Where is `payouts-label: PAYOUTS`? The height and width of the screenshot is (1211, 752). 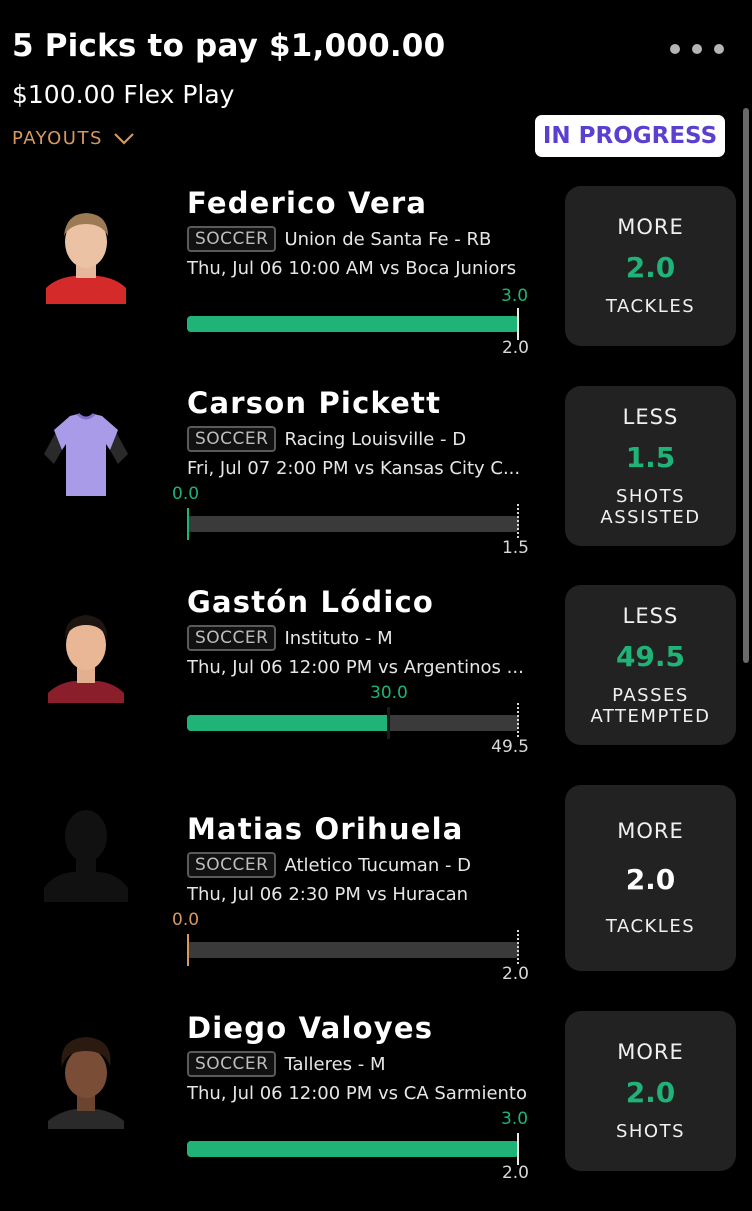 payouts-label: PAYOUTS is located at coordinates (57, 138).